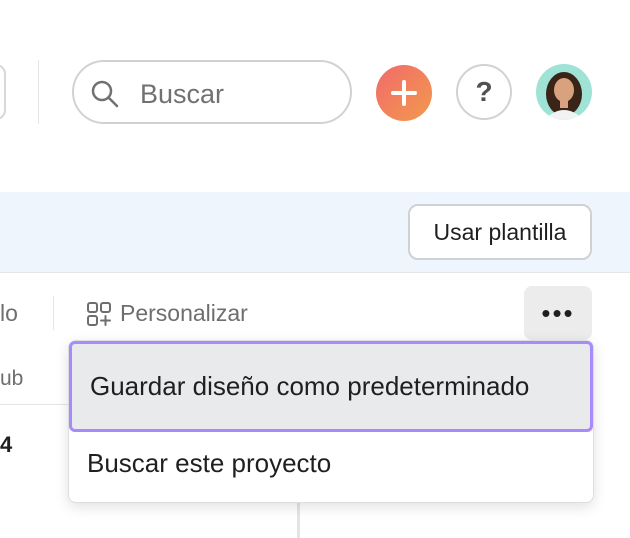  What do you see at coordinates (182, 94) in the screenshot?
I see `search-placeholder: Buscar` at bounding box center [182, 94].